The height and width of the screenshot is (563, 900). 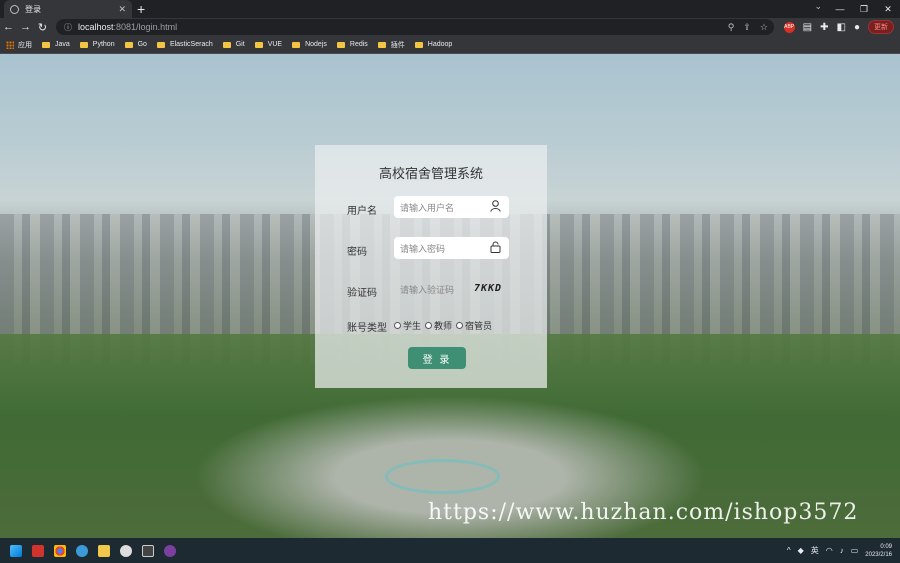 I want to click on extensions-icon: ✚, so click(x=824, y=27).